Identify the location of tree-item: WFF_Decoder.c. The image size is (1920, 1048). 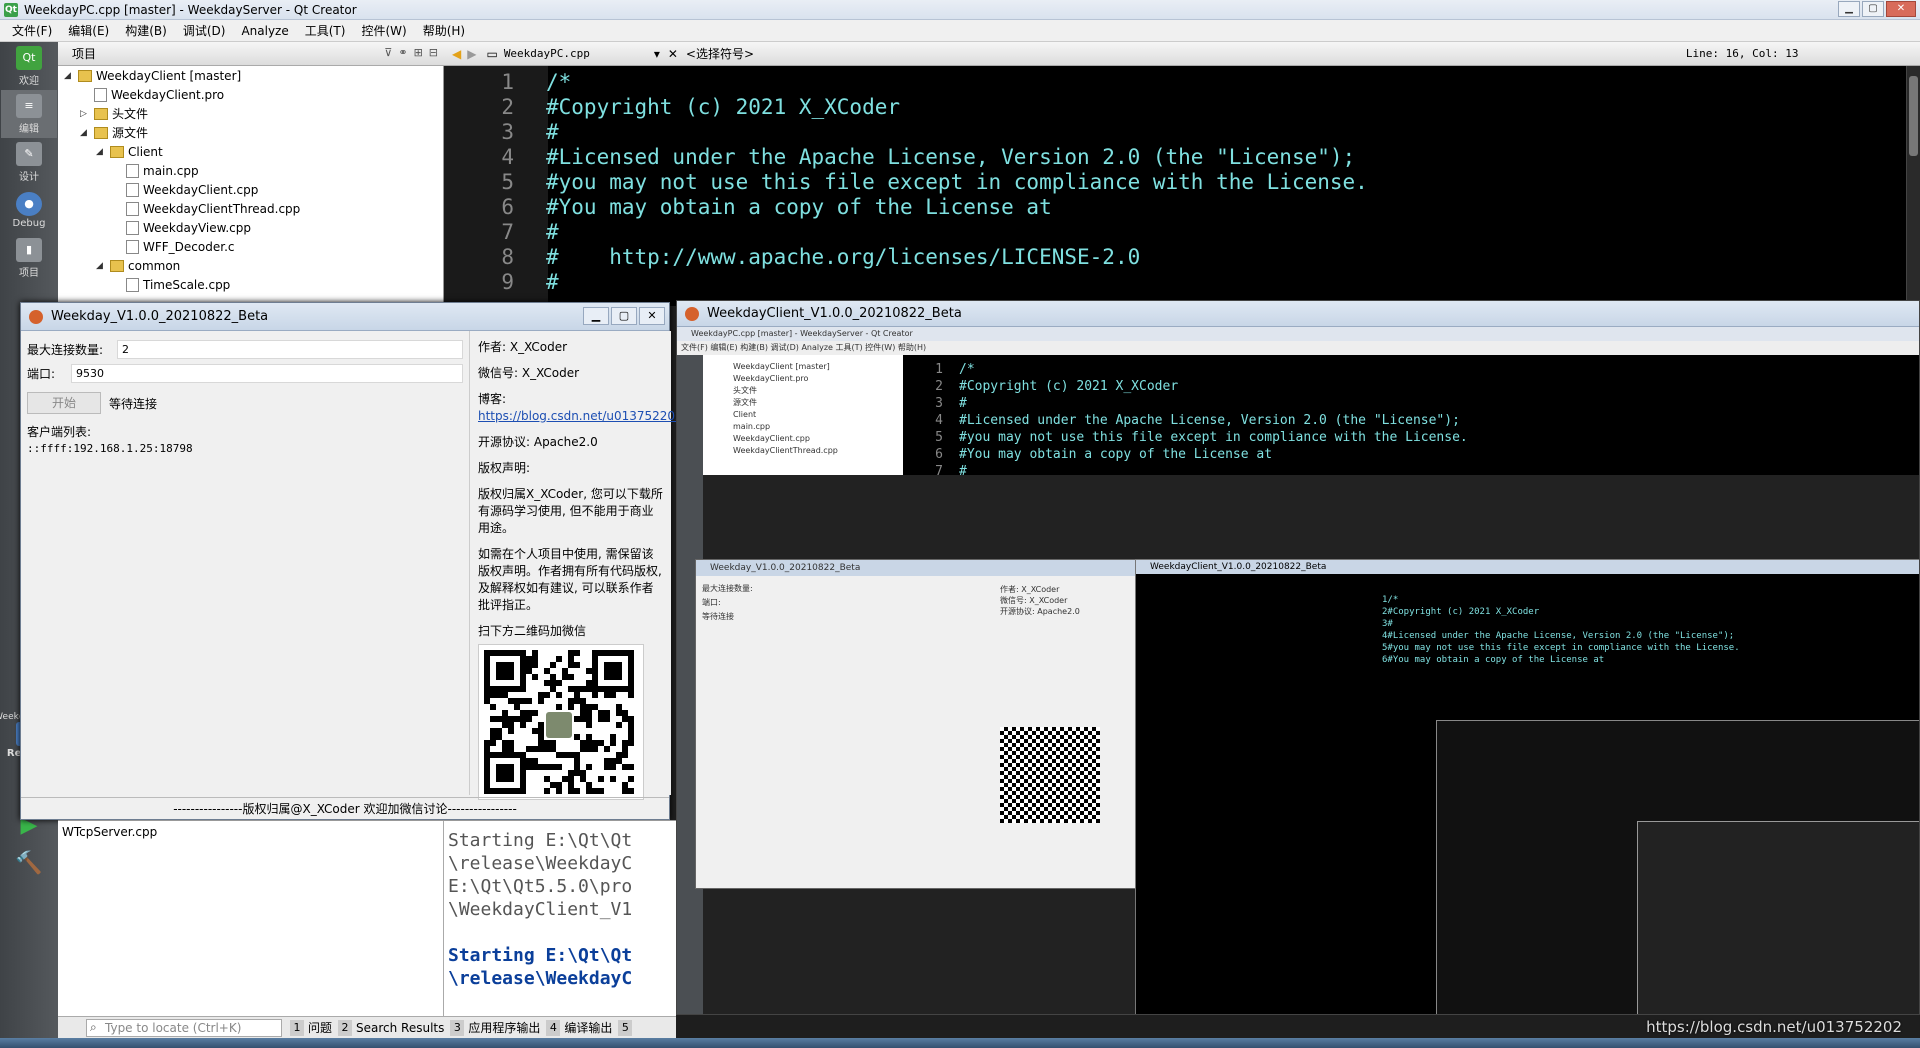
(250, 246).